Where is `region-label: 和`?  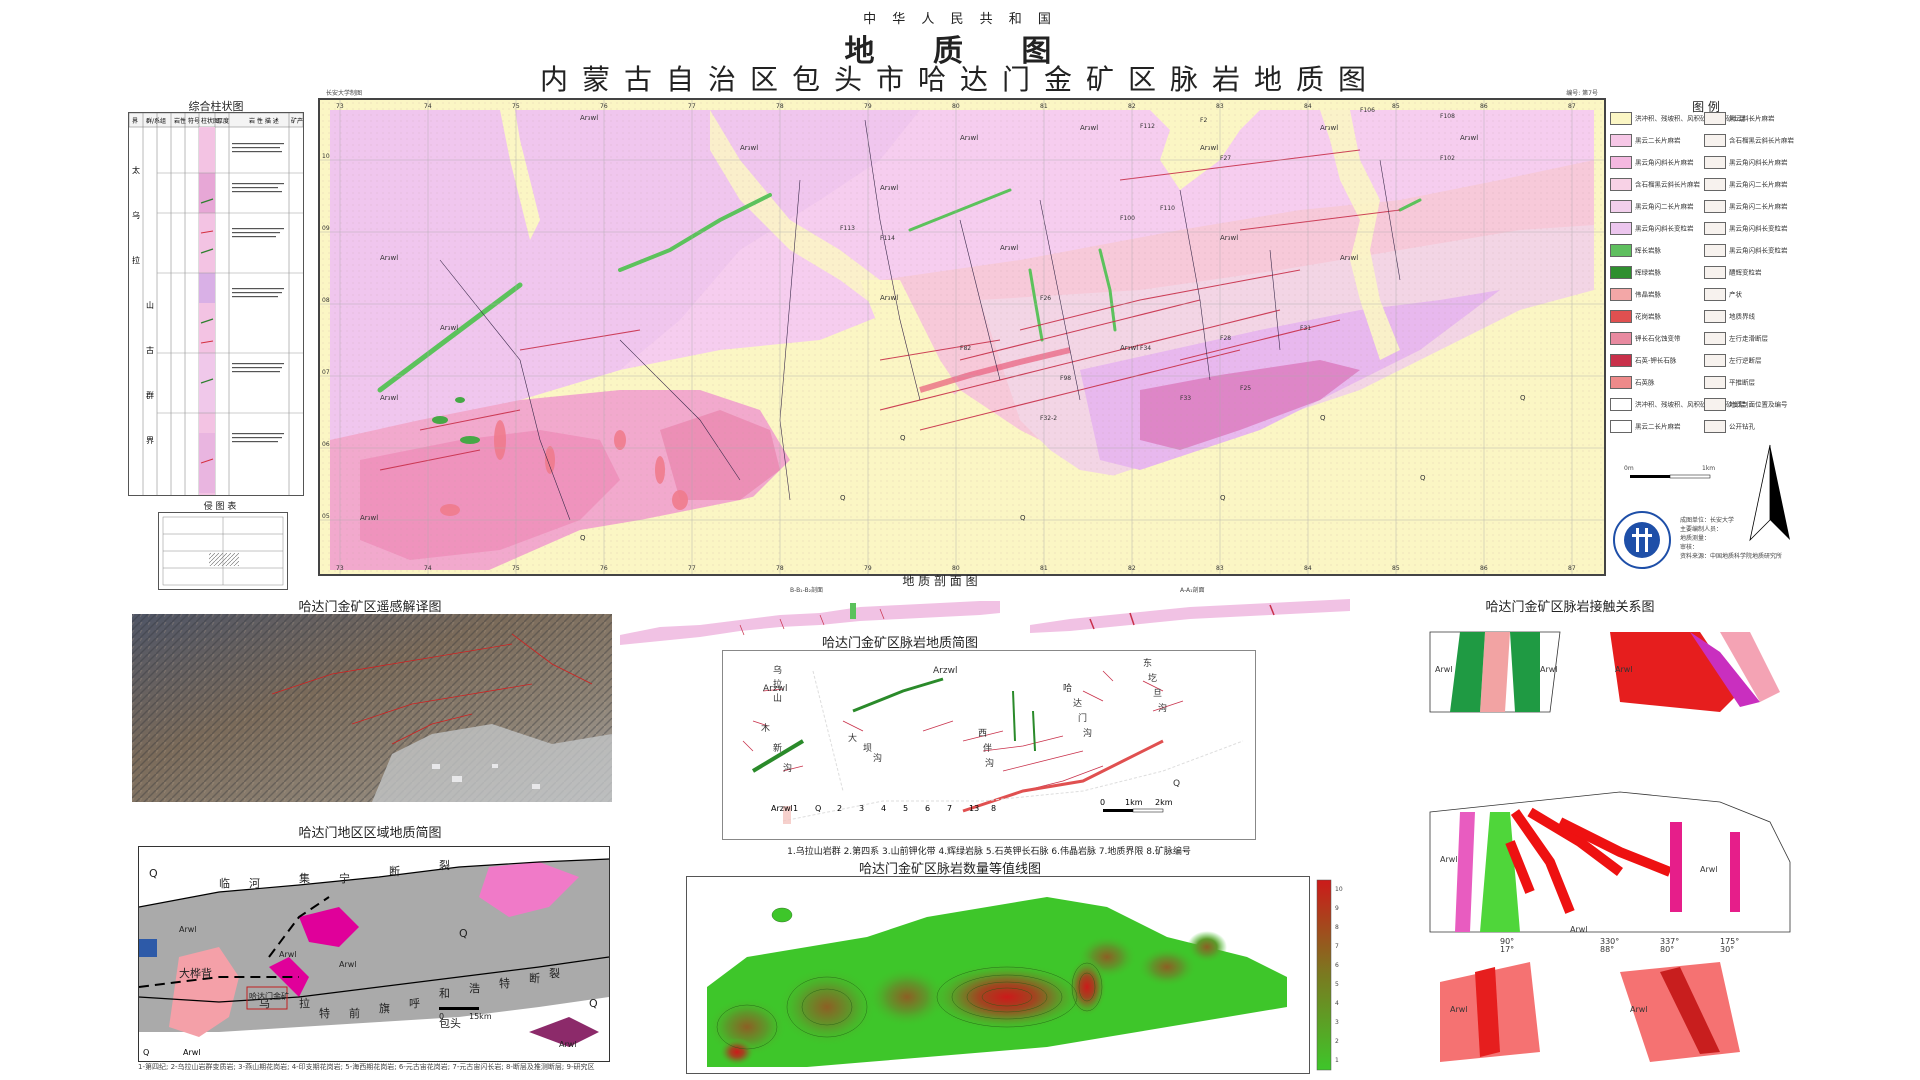
region-label: 和 is located at coordinates (444, 993).